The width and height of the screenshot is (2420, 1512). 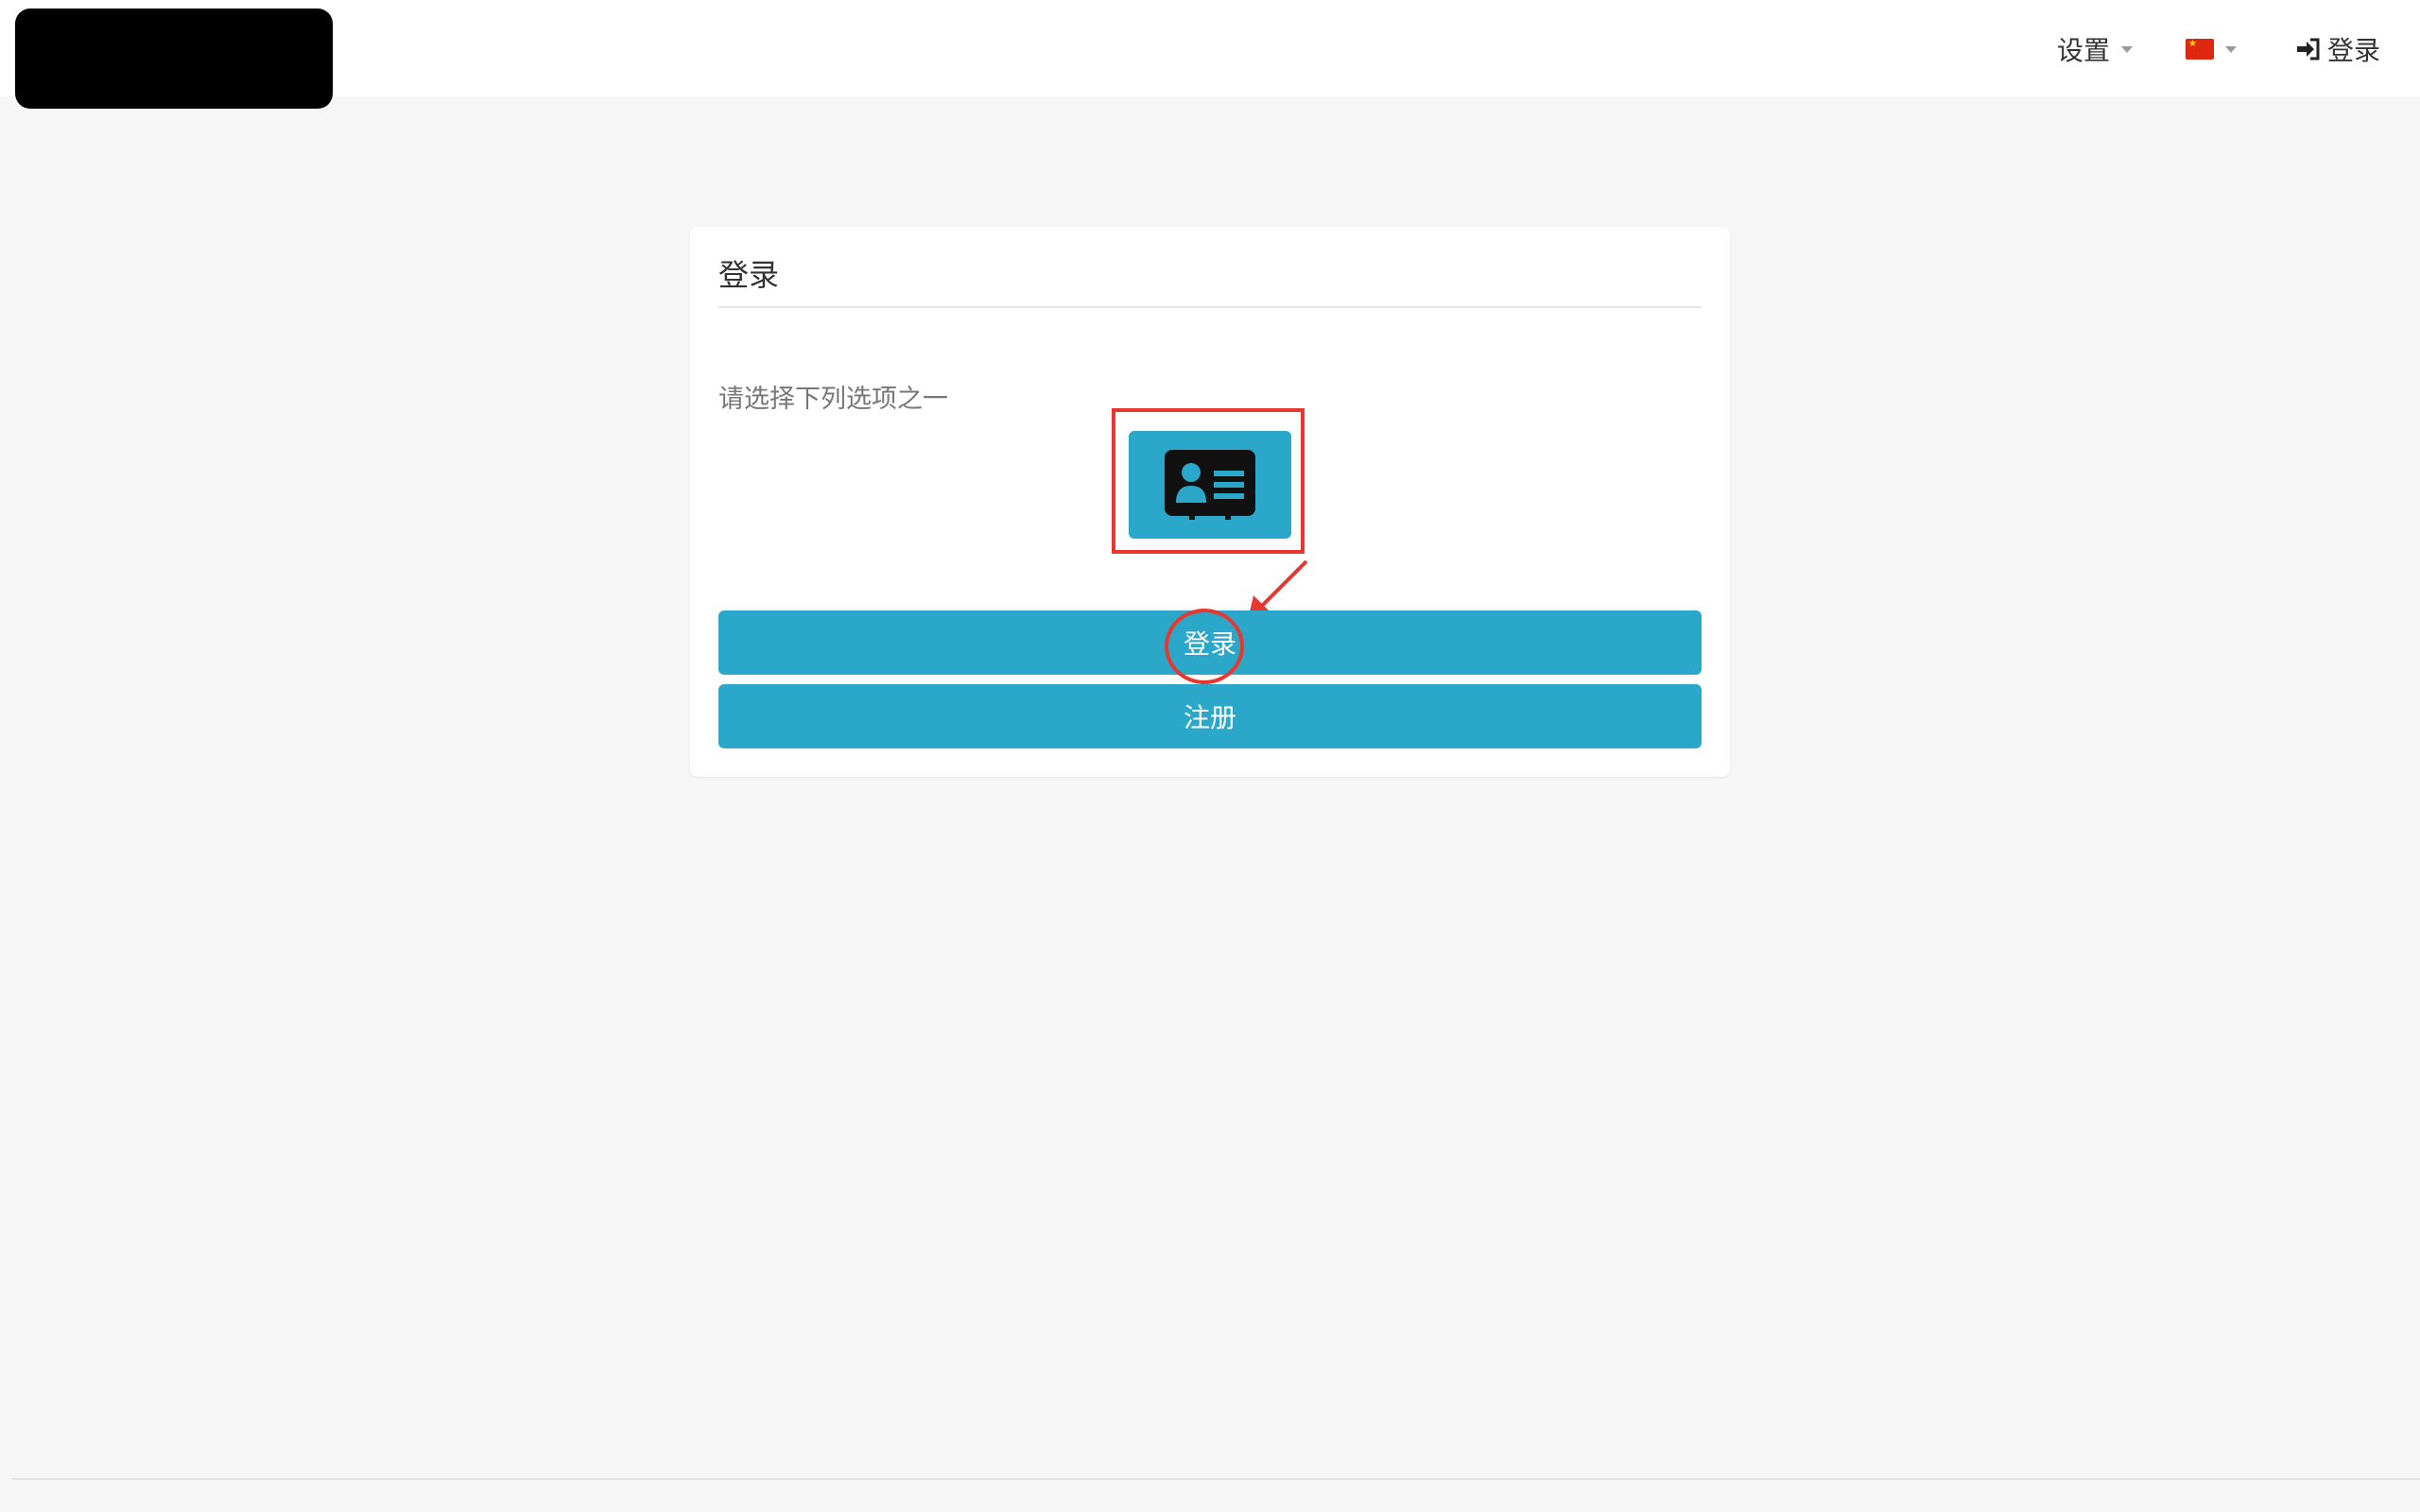 What do you see at coordinates (2308, 49) in the screenshot?
I see `sign-in-icon` at bounding box center [2308, 49].